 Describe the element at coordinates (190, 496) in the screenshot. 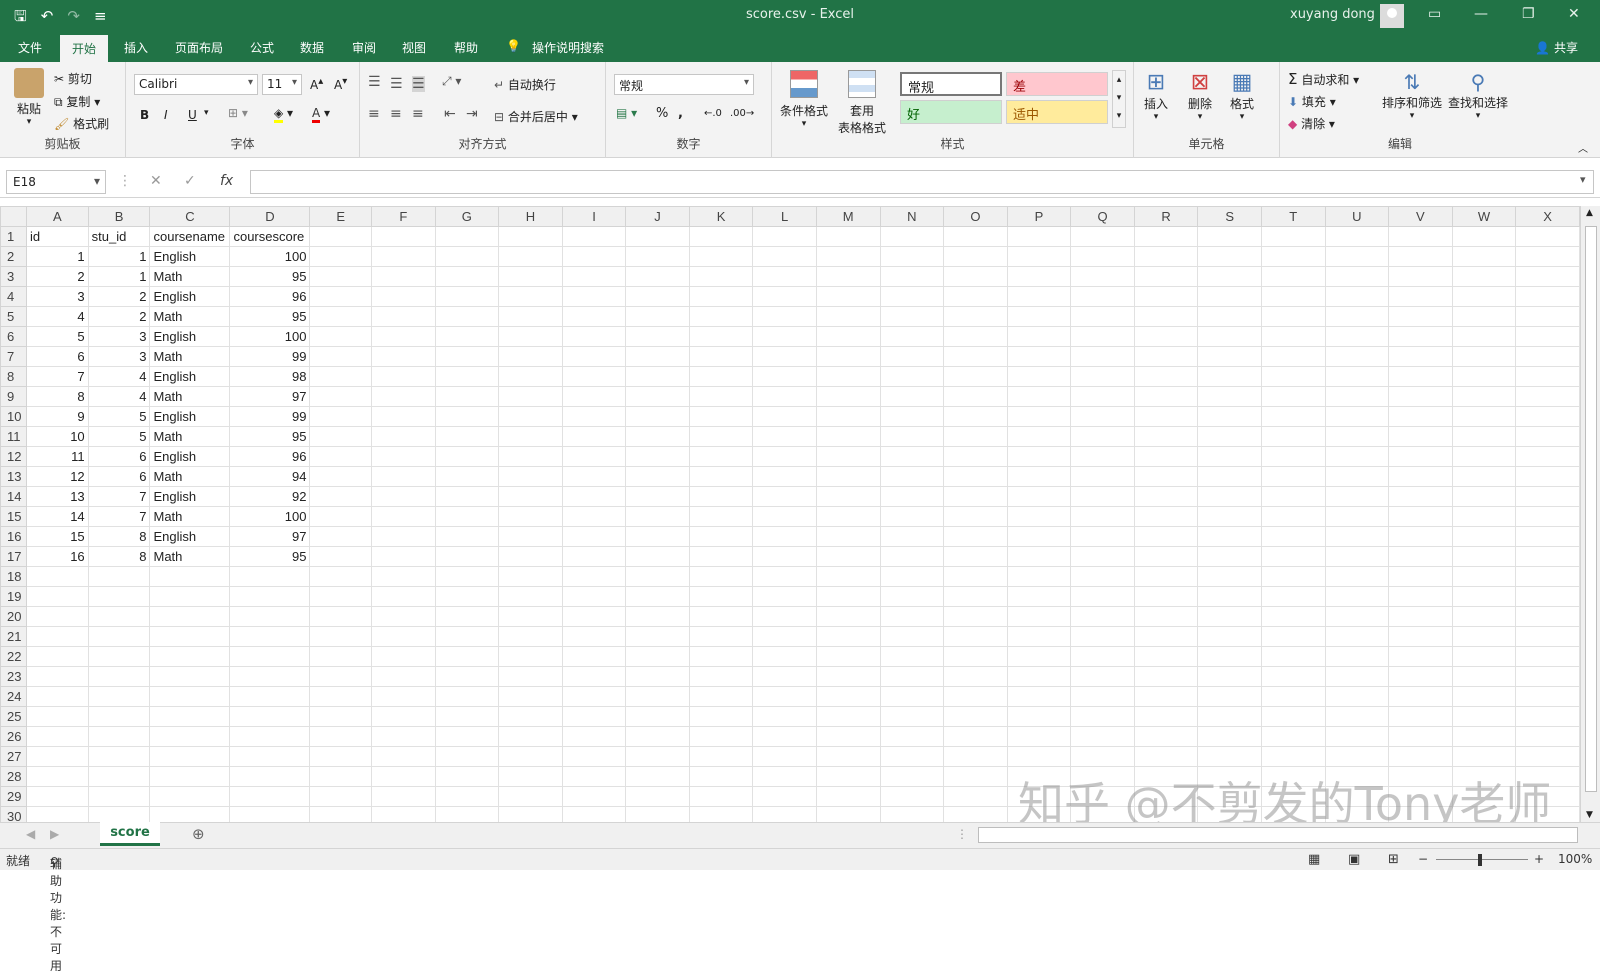

I see `cell: English` at that location.